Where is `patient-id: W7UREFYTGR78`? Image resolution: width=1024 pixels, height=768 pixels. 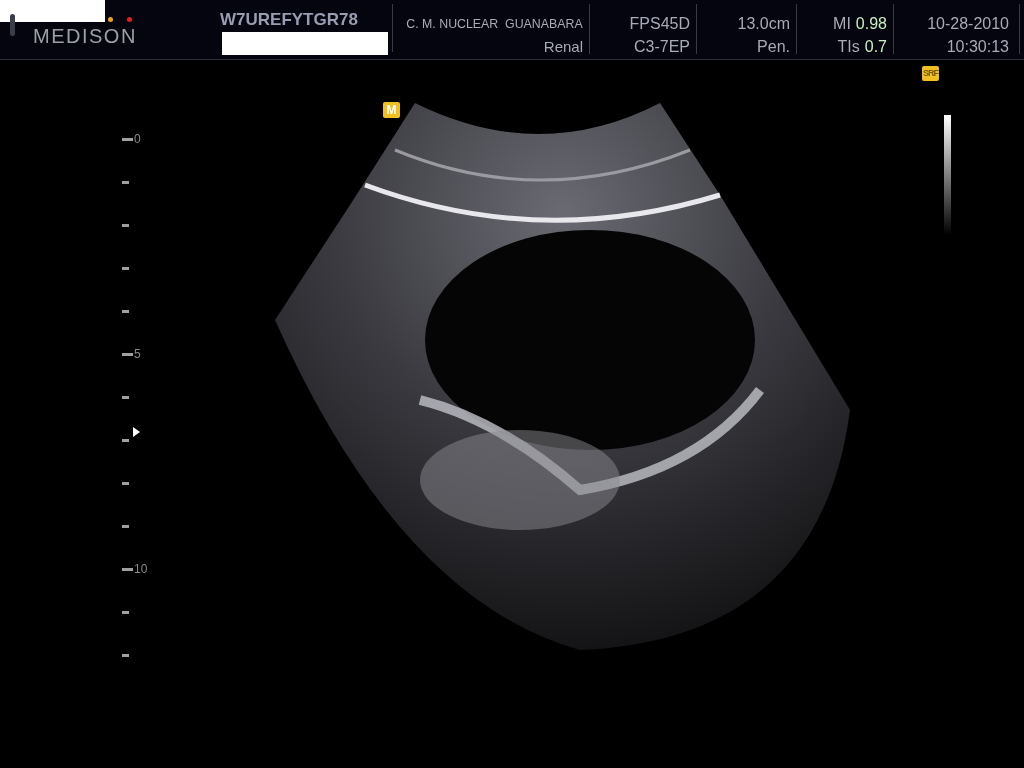
patient-id: W7UREFYTGR78 is located at coordinates (289, 19).